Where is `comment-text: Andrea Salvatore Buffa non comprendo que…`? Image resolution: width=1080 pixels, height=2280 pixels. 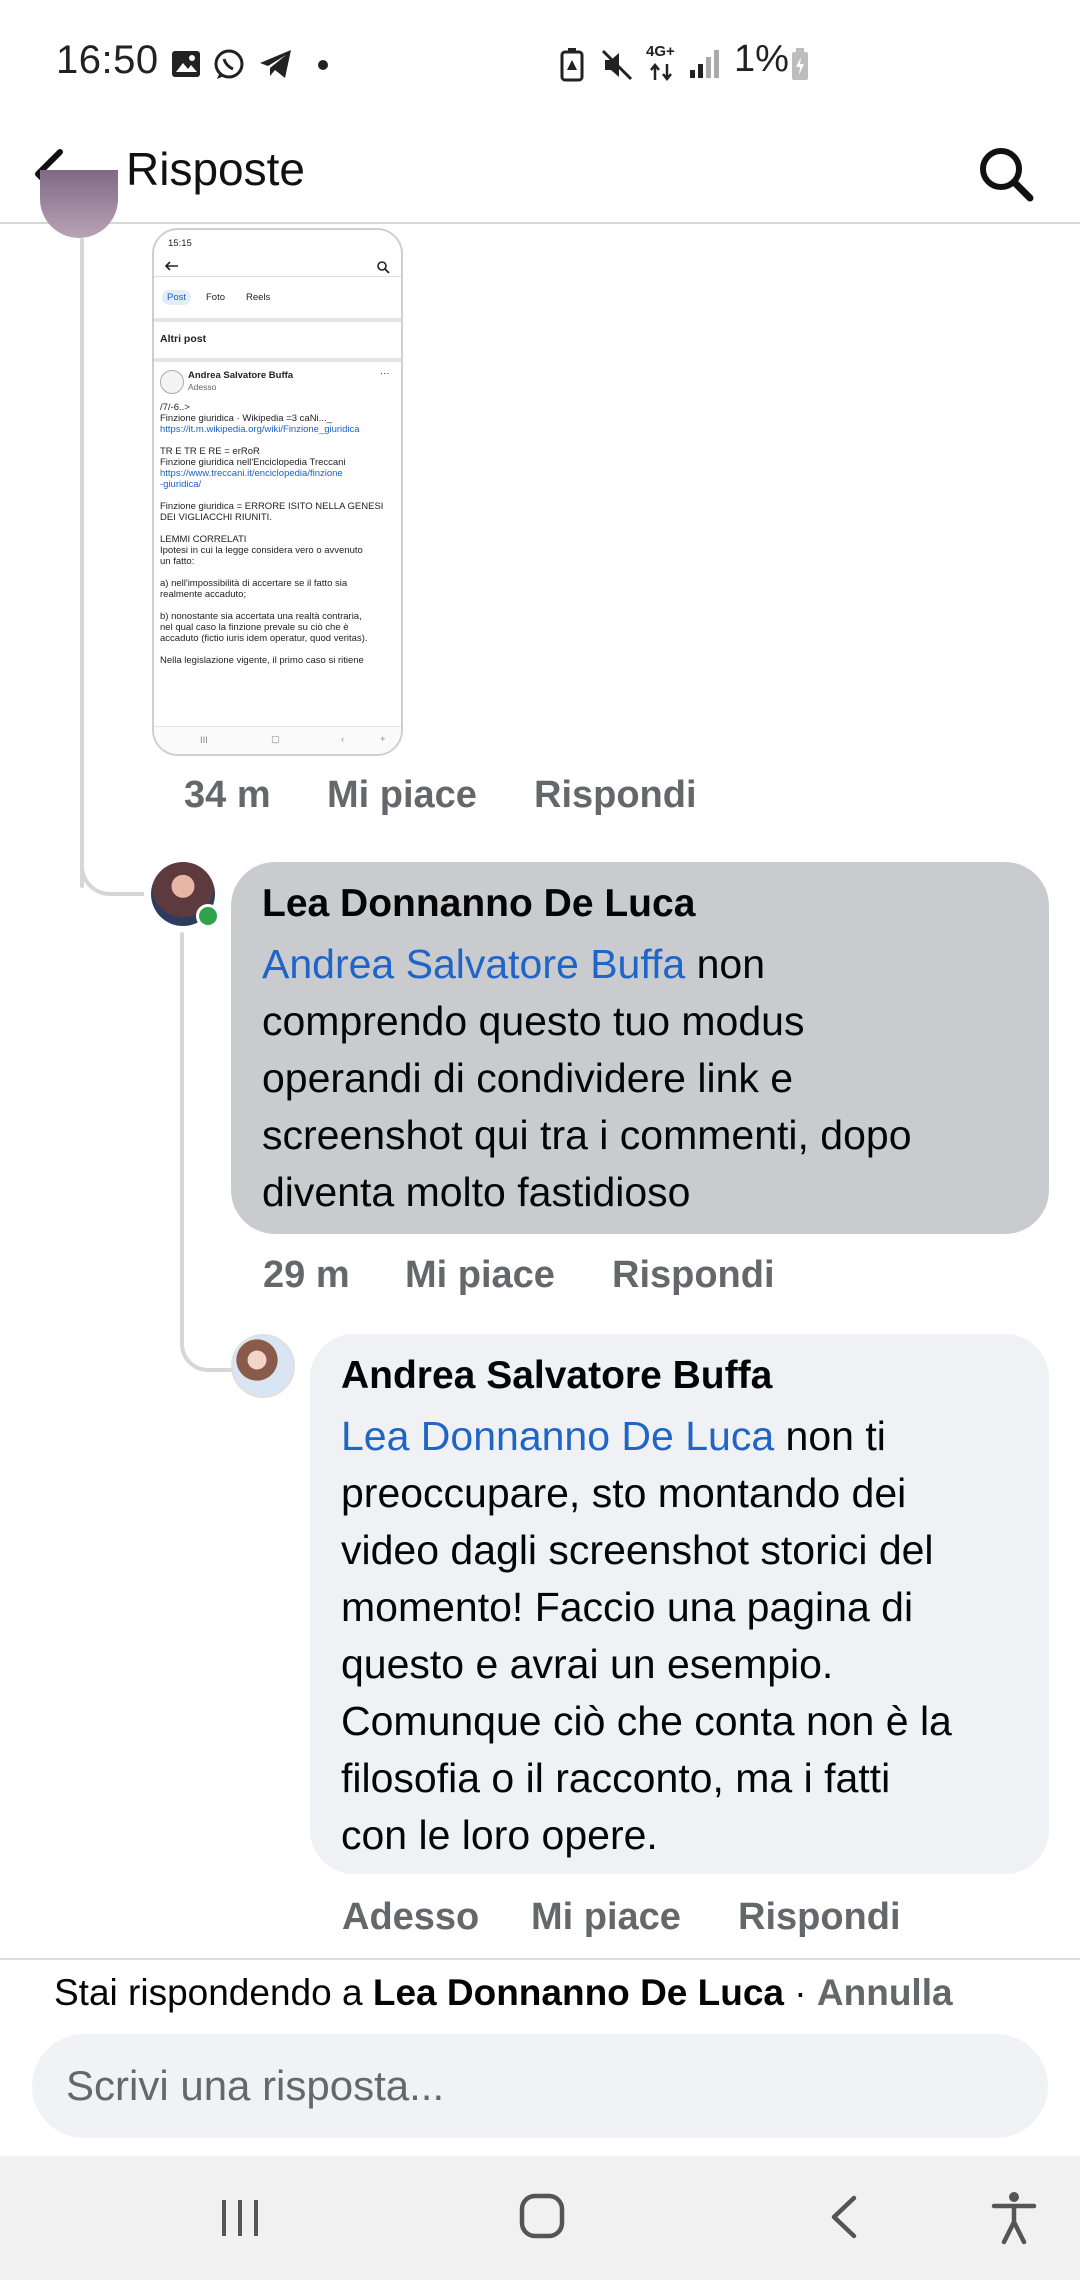 comment-text: Andrea Salvatore Buffa non comprendo que… is located at coordinates (587, 1078).